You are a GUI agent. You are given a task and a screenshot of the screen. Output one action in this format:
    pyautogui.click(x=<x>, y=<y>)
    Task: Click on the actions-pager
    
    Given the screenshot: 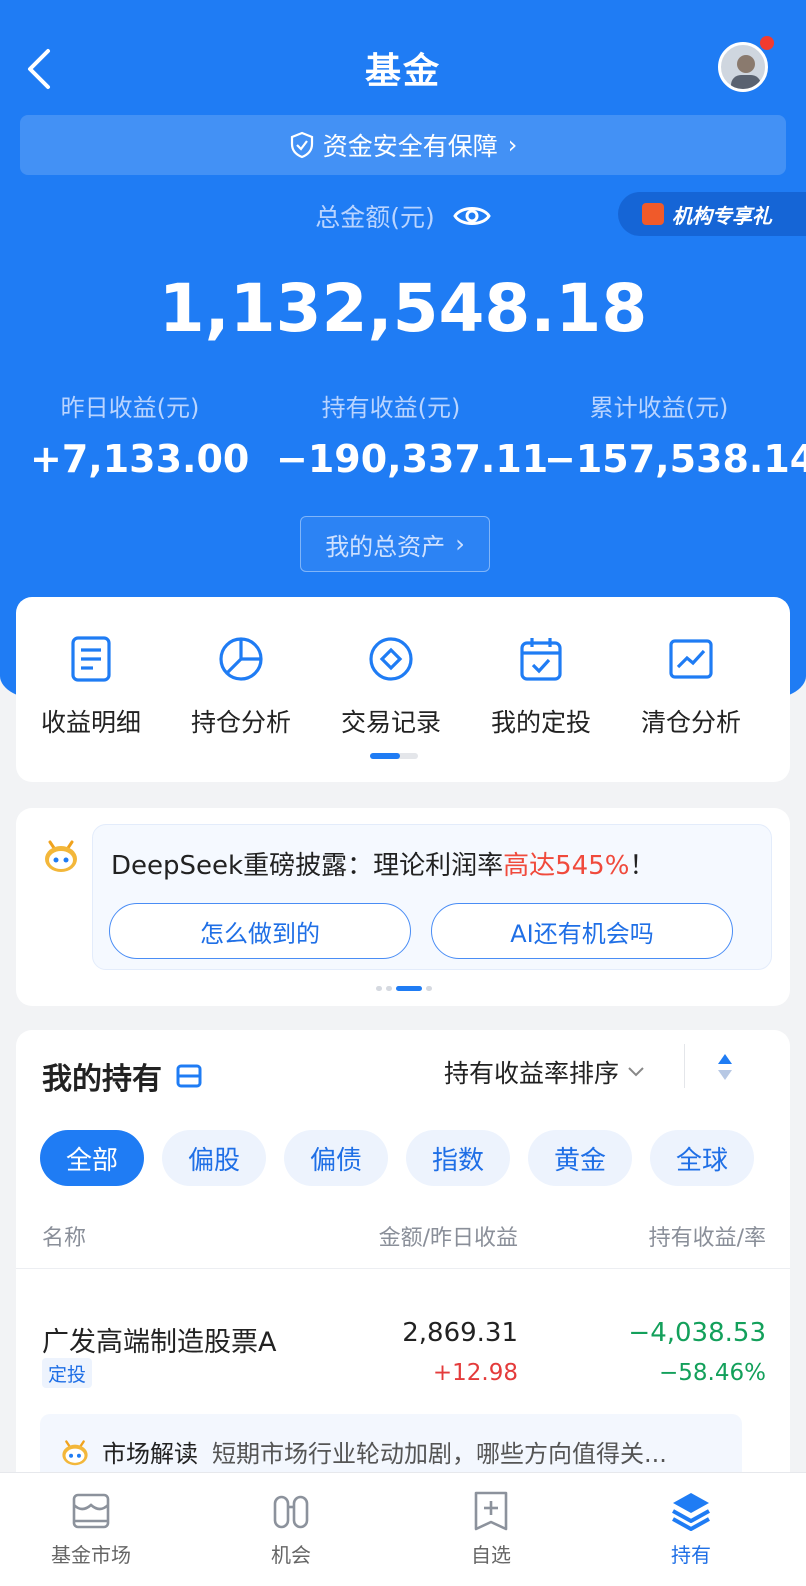 What is the action you would take?
    pyautogui.click(x=394, y=756)
    